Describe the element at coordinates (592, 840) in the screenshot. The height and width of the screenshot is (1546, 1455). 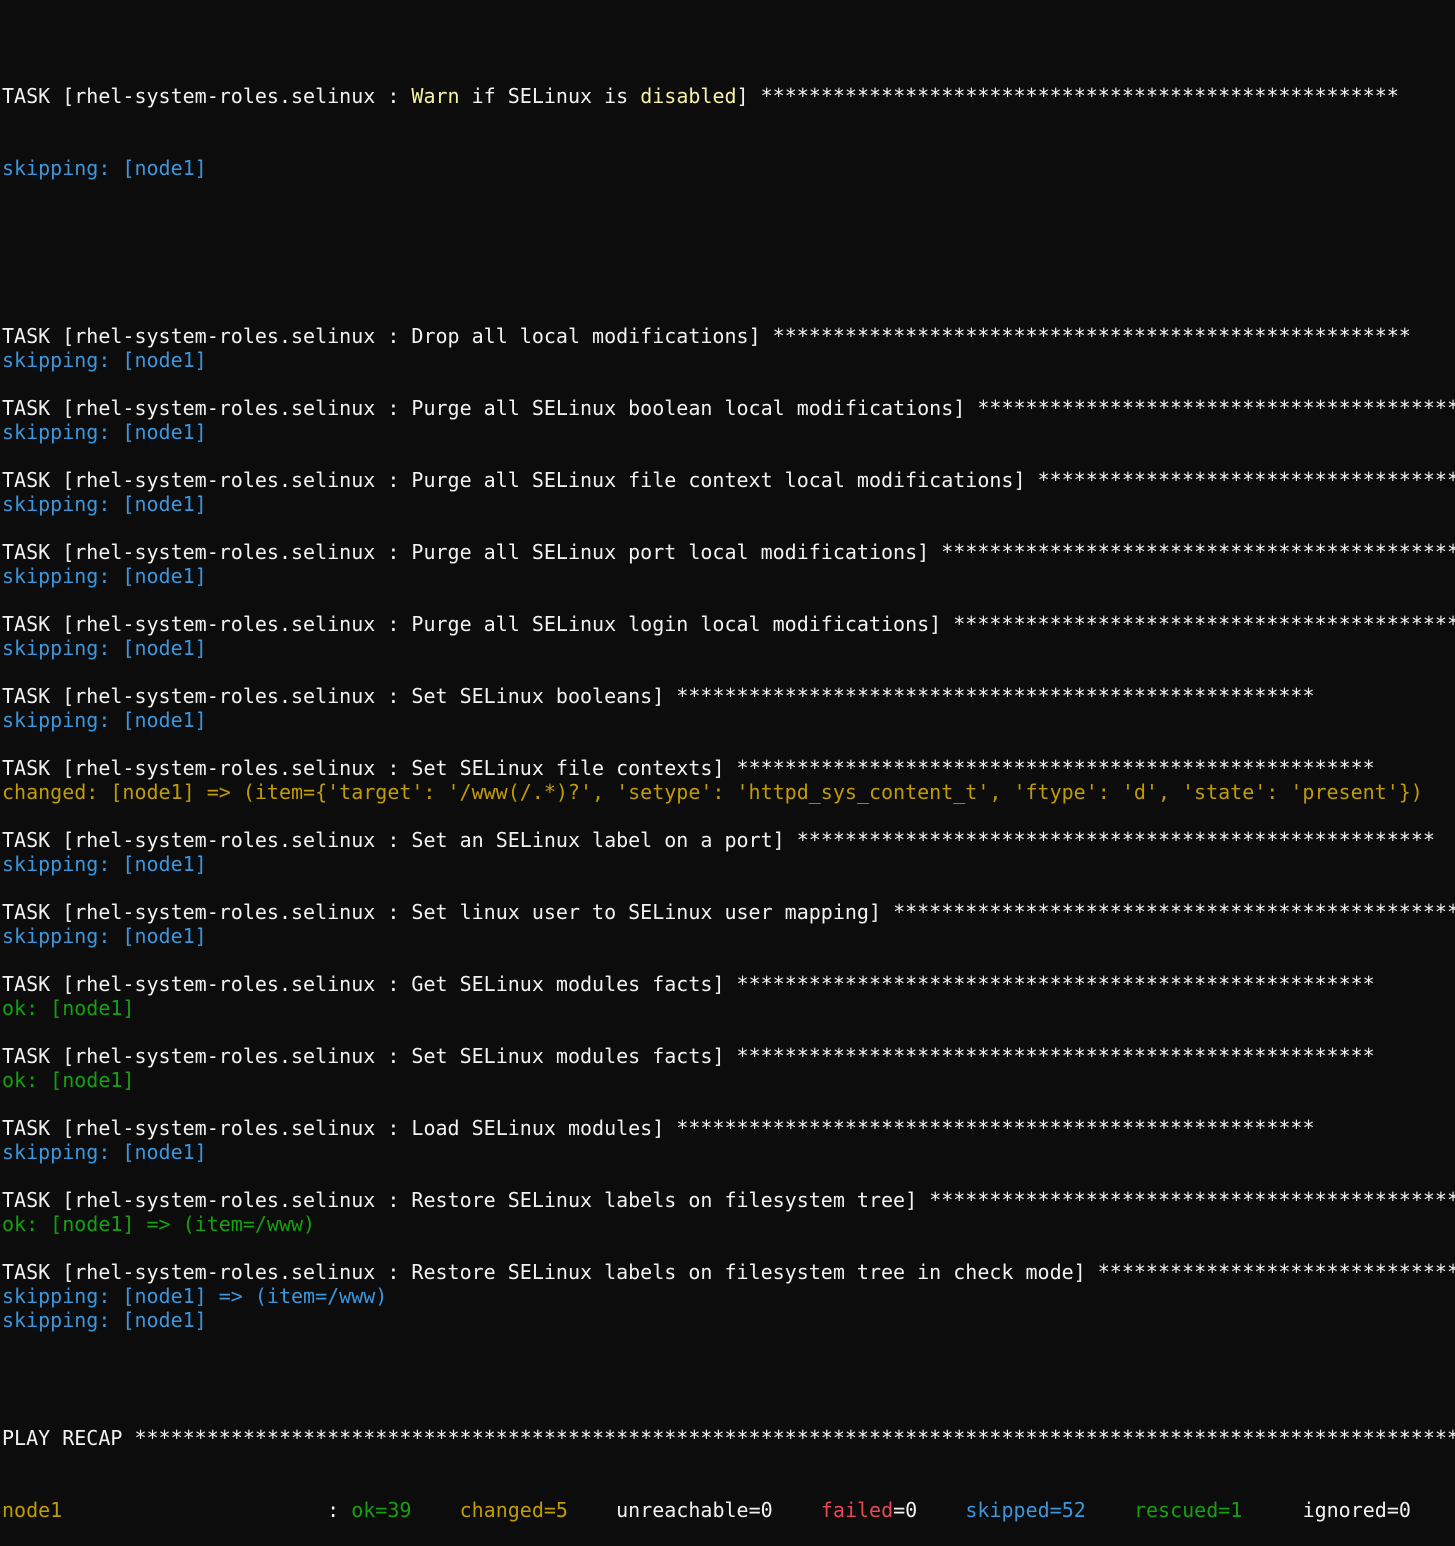
I see `task-name: Set an SELinux label on a port` at that location.